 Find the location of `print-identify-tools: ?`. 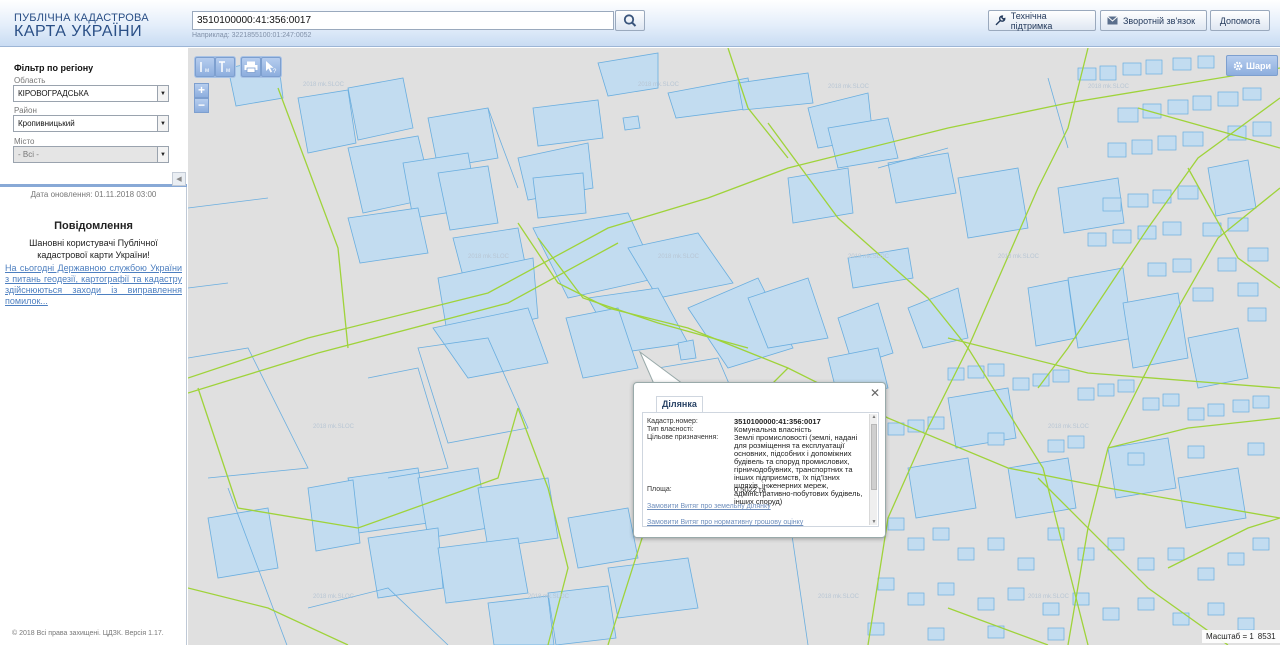

print-identify-tools: ? is located at coordinates (261, 67).